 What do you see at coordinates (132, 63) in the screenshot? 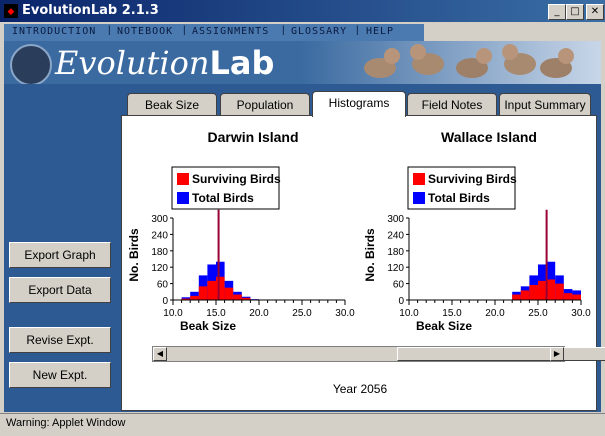
I see `logo-text-plain: Evolution` at bounding box center [132, 63].